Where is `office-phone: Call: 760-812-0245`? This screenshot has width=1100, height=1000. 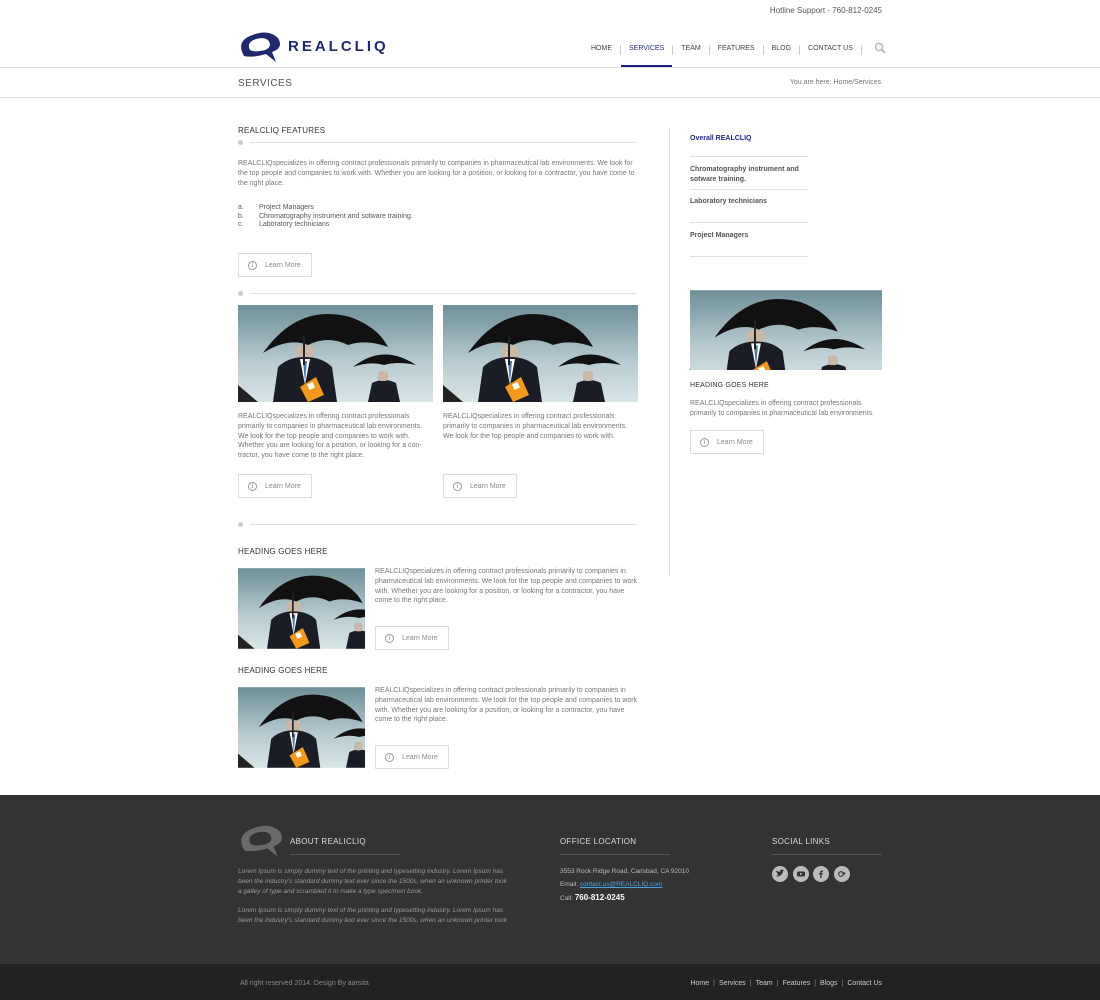
office-phone: Call: 760-812-0245 is located at coordinates (592, 897).